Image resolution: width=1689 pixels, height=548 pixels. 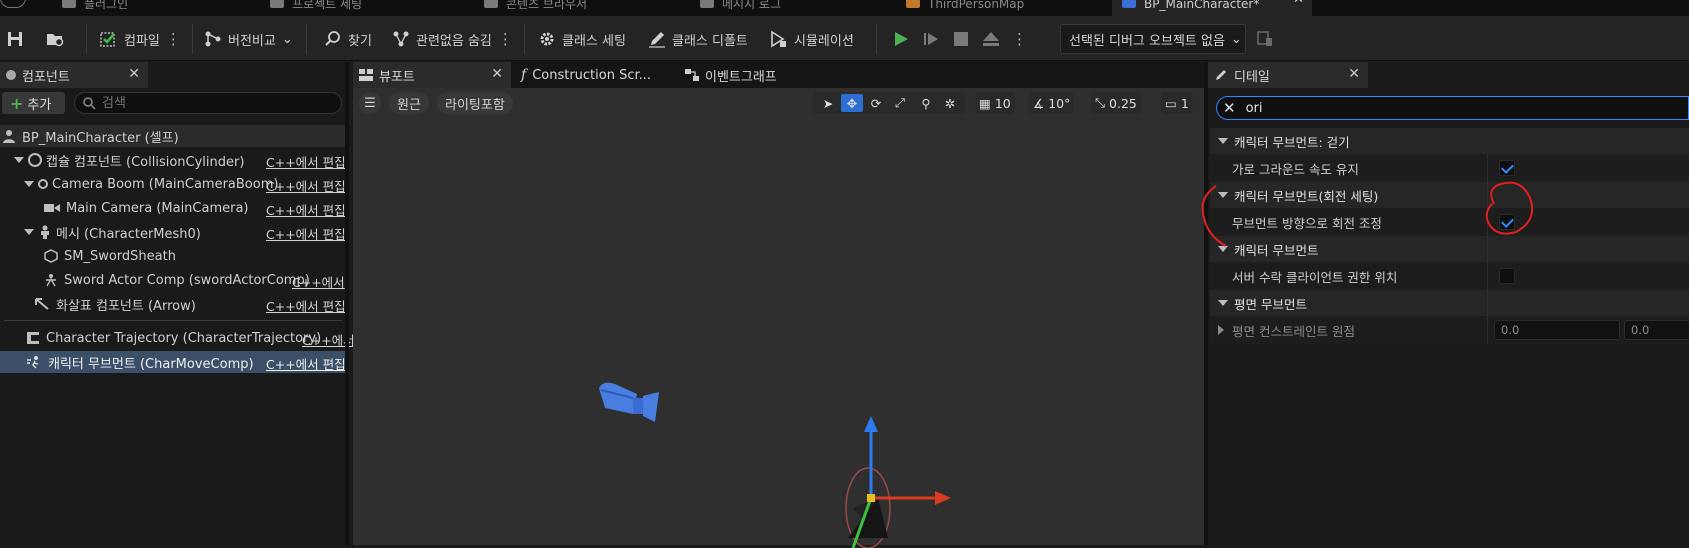 What do you see at coordinates (140, 39) in the screenshot?
I see `compile-button: 컴파일 ⋮` at bounding box center [140, 39].